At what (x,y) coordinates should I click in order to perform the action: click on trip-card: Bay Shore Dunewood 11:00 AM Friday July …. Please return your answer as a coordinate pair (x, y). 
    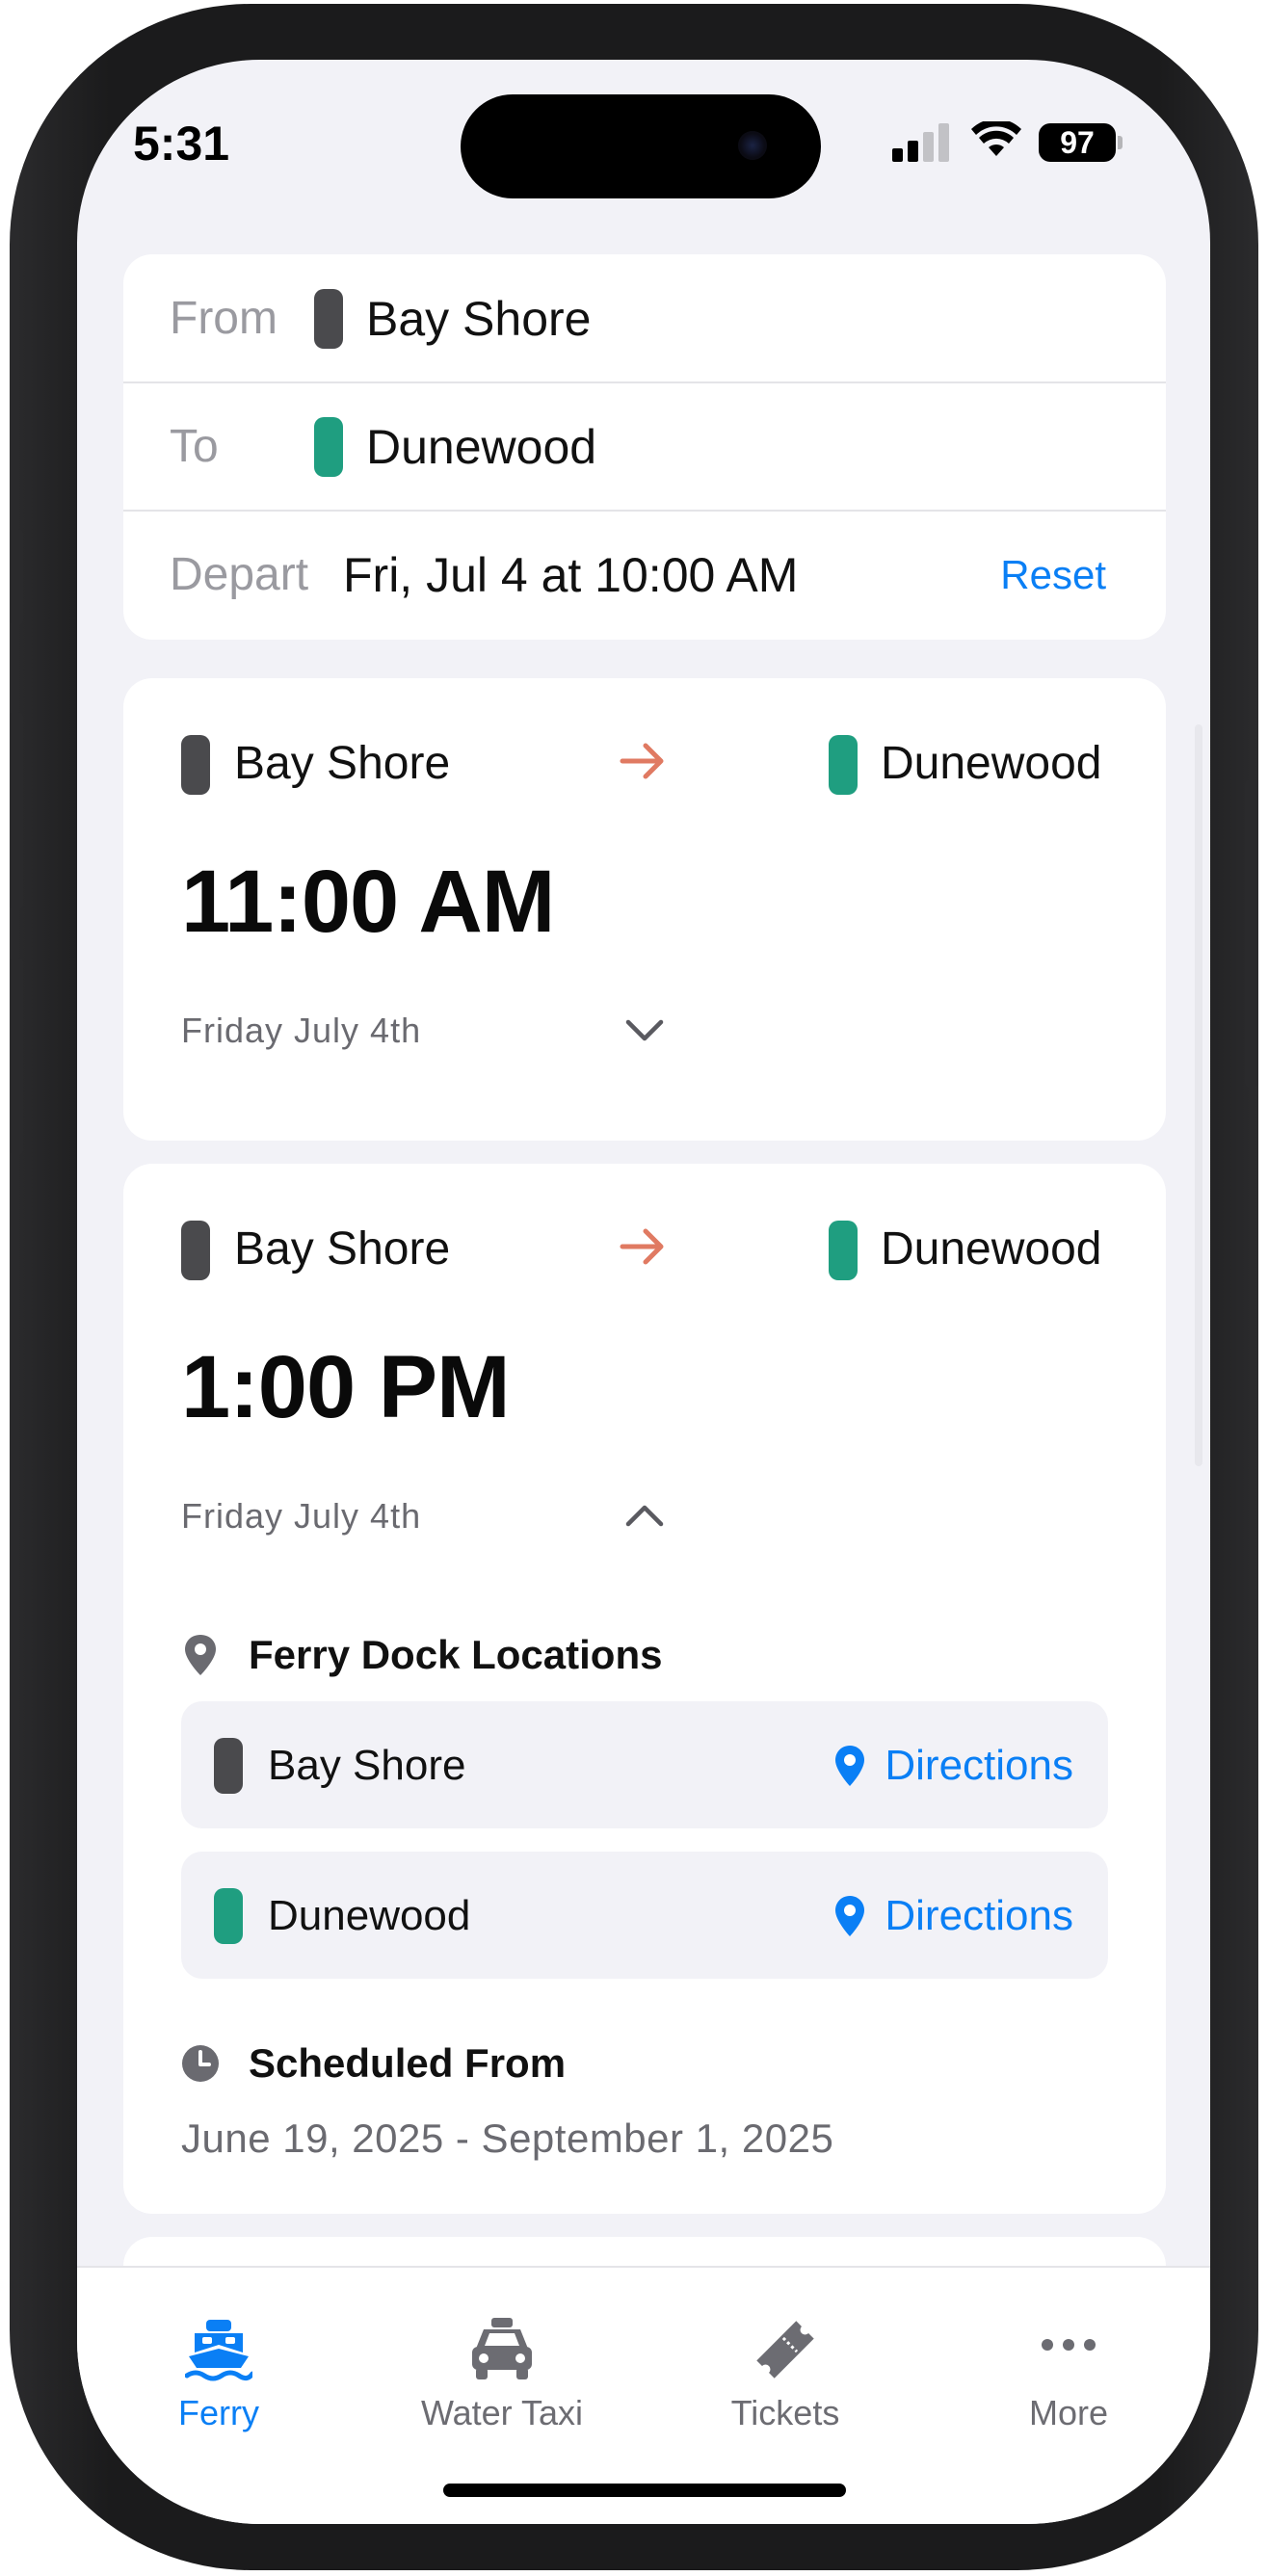
    Looking at the image, I should click on (644, 909).